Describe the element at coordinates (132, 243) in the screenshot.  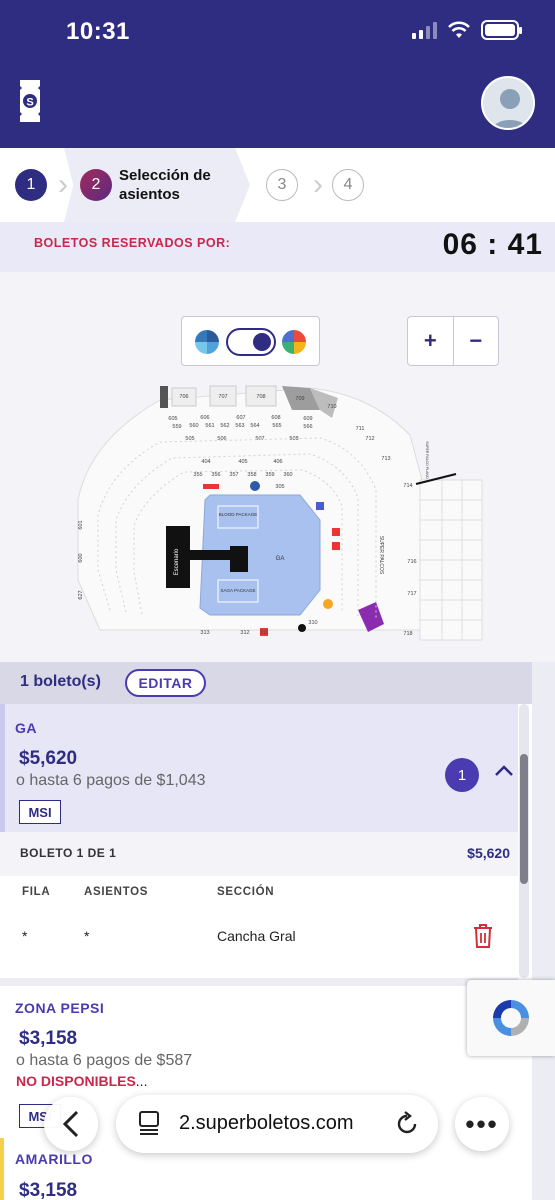
I see `reservation-label: BOLETOS RESERVADOS POR:` at that location.